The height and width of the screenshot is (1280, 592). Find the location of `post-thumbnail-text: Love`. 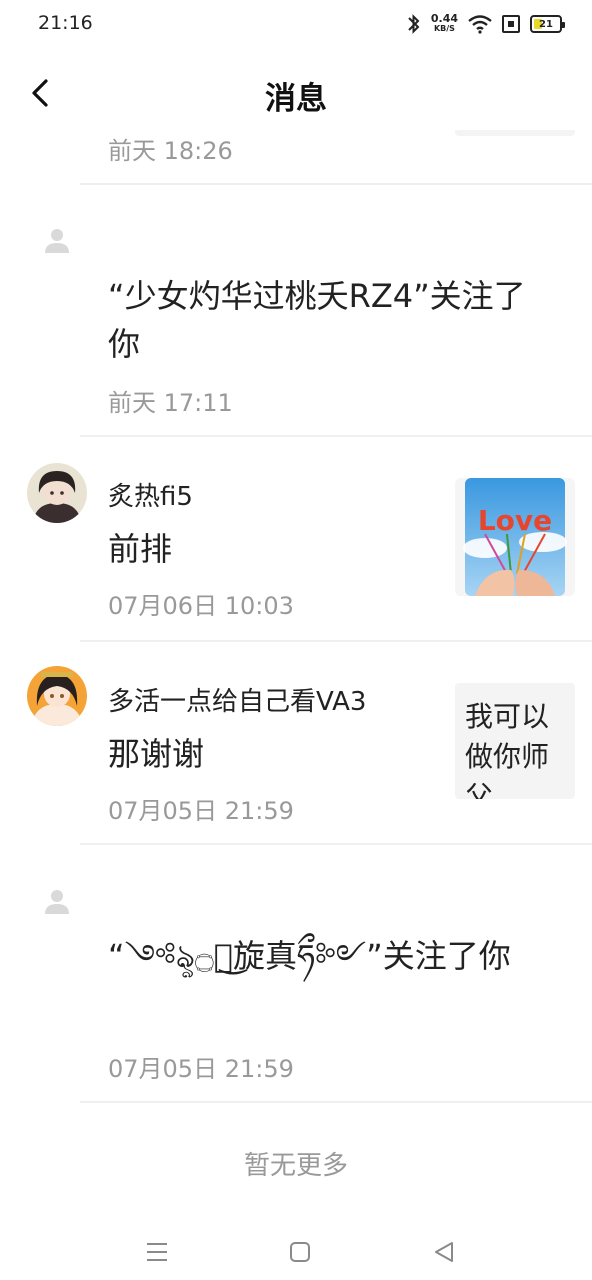

post-thumbnail-text: Love is located at coordinates (515, 520).